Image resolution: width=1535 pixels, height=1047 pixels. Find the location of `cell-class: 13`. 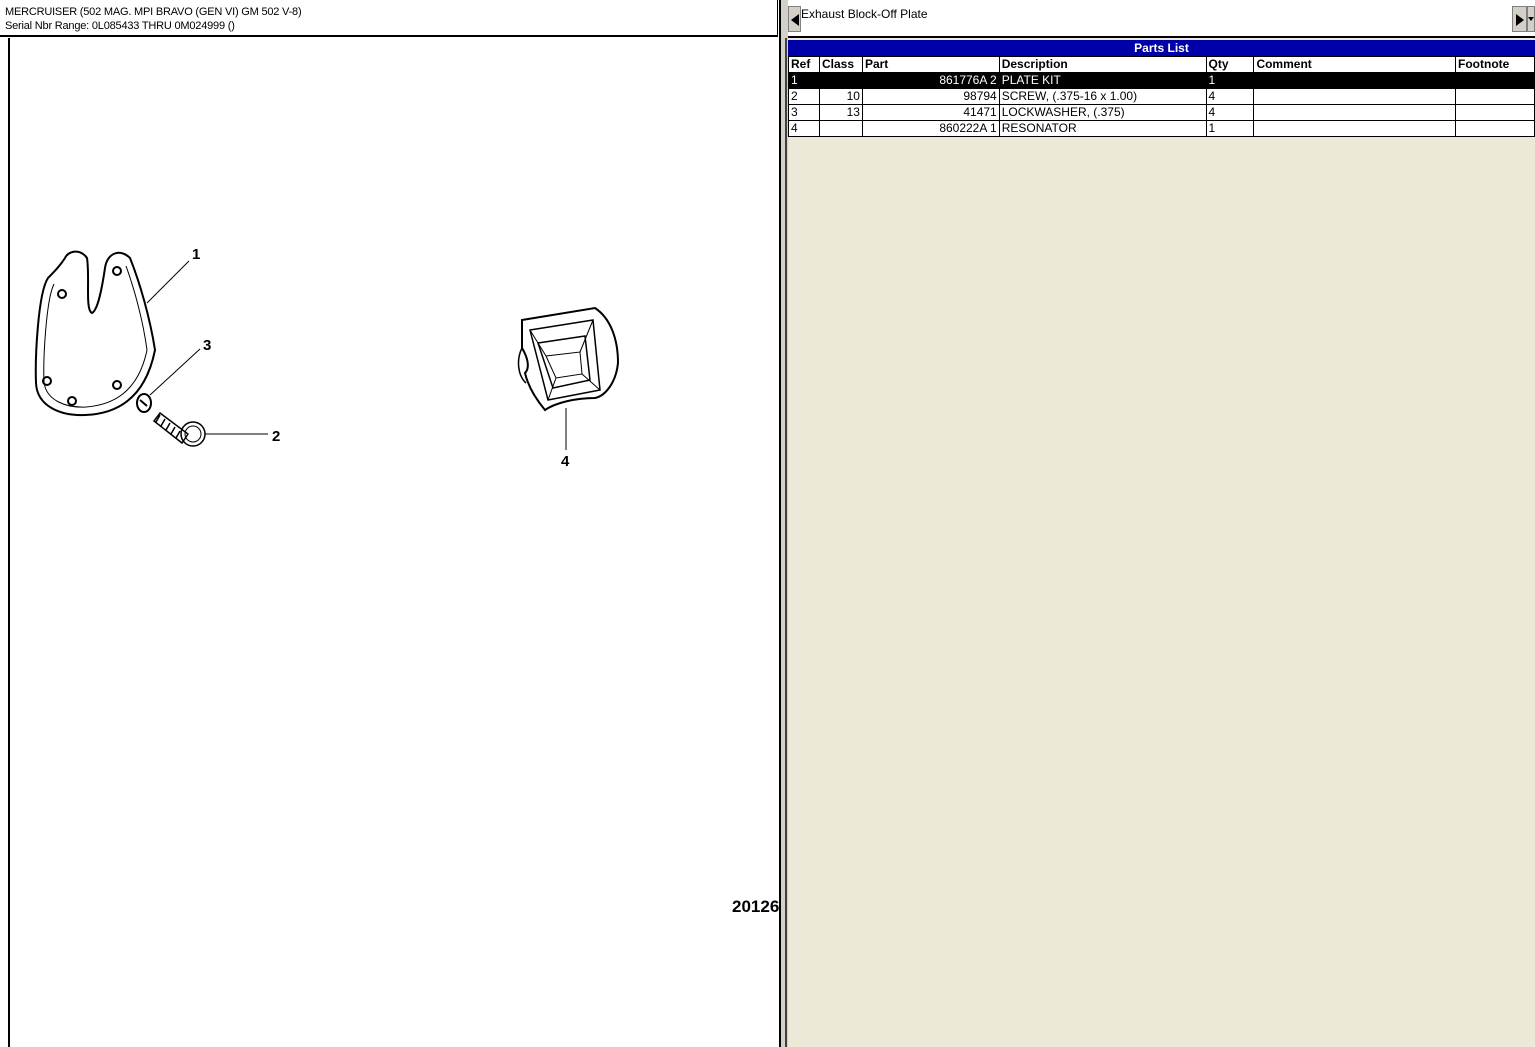

cell-class: 13 is located at coordinates (840, 112).